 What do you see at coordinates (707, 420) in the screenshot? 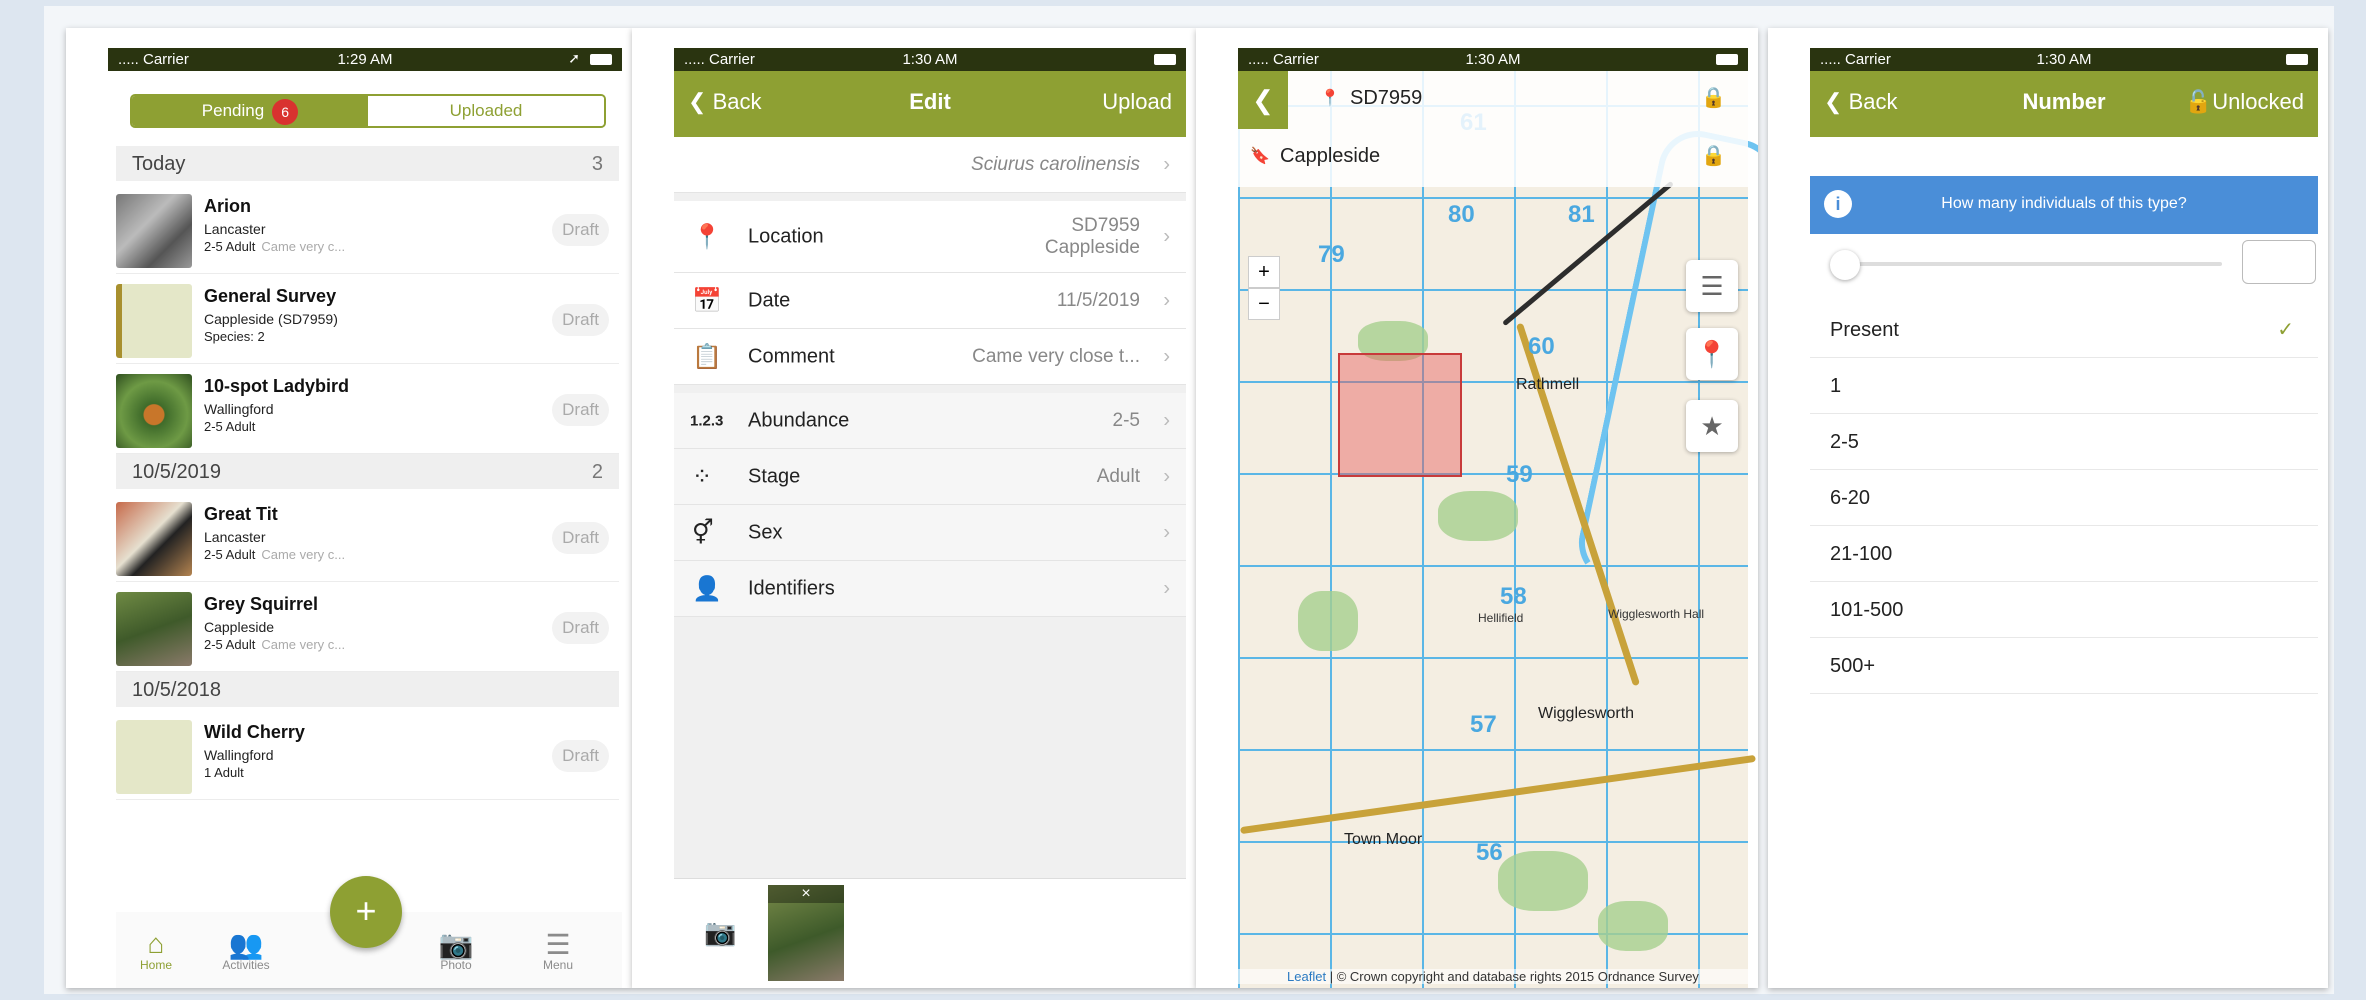
I see `numbers-icon: 1.2.3` at bounding box center [707, 420].